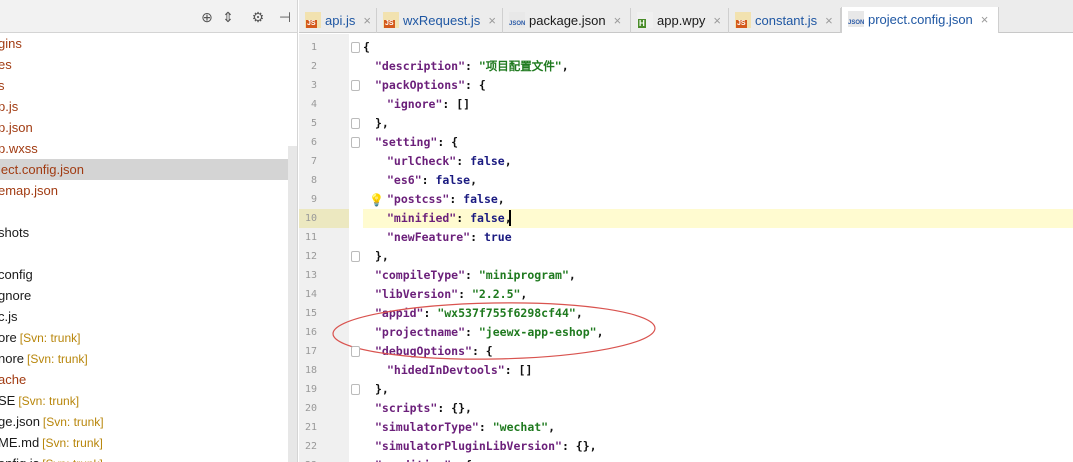 The width and height of the screenshot is (1073, 462). I want to click on code-token: : {},, so click(579, 446).